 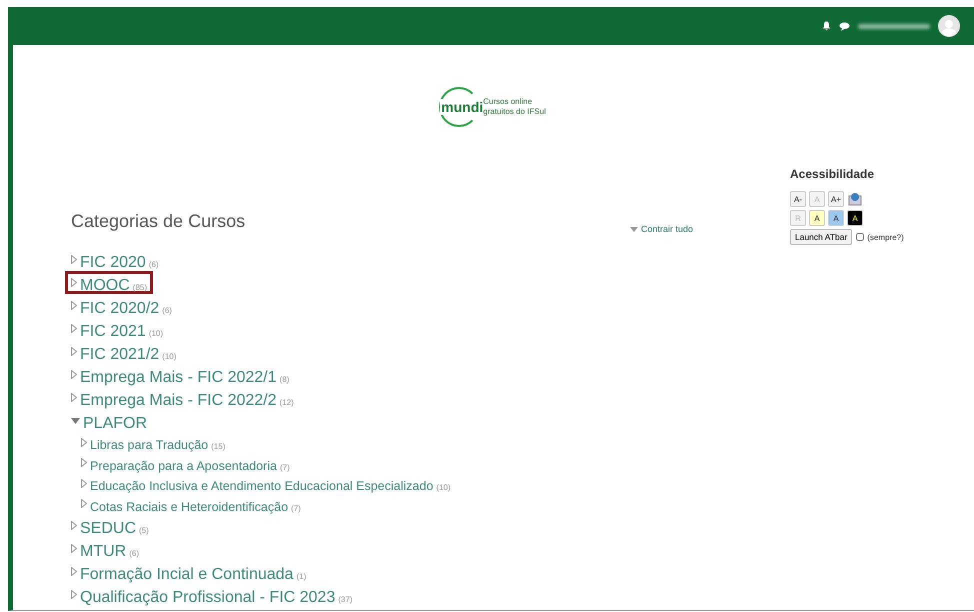 What do you see at coordinates (821, 237) in the screenshot?
I see `launch-button: Launch ATbar` at bounding box center [821, 237].